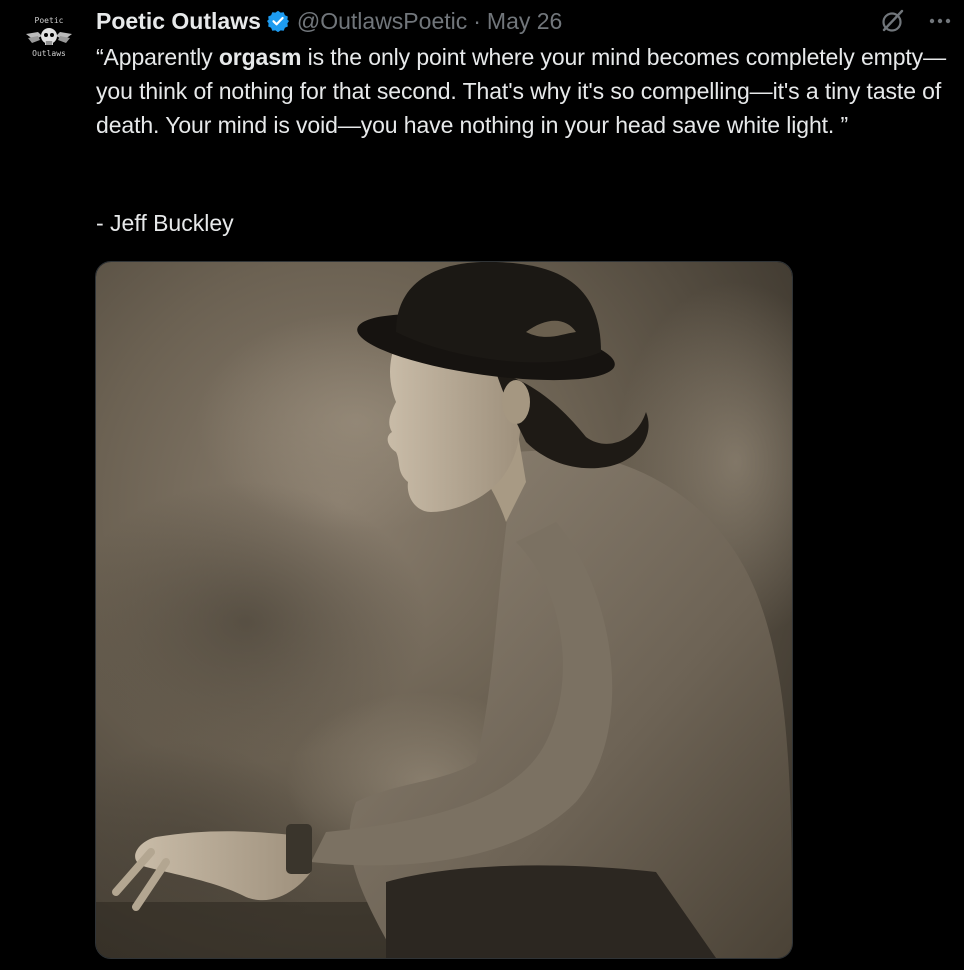  What do you see at coordinates (165, 223) in the screenshot?
I see `quote-attribution: - Jeff Buckley` at bounding box center [165, 223].